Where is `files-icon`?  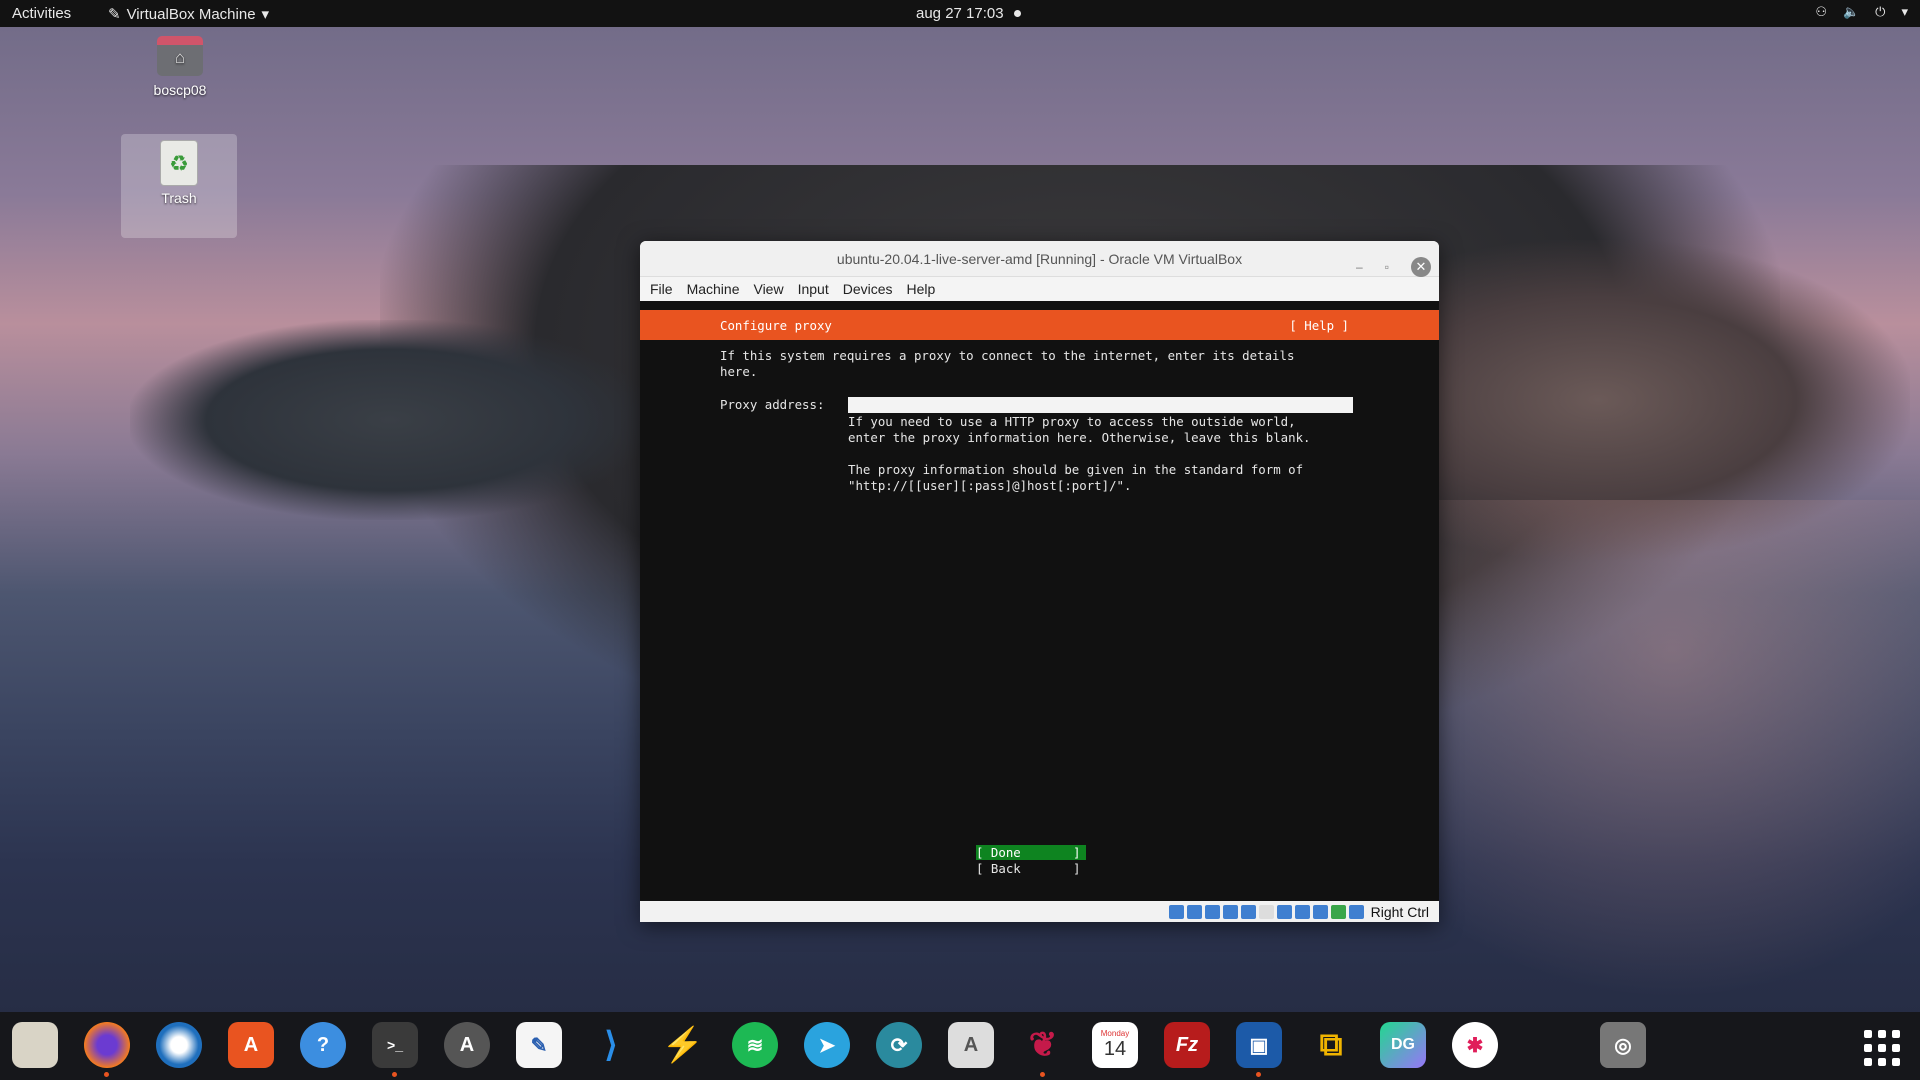 files-icon is located at coordinates (35, 1045).